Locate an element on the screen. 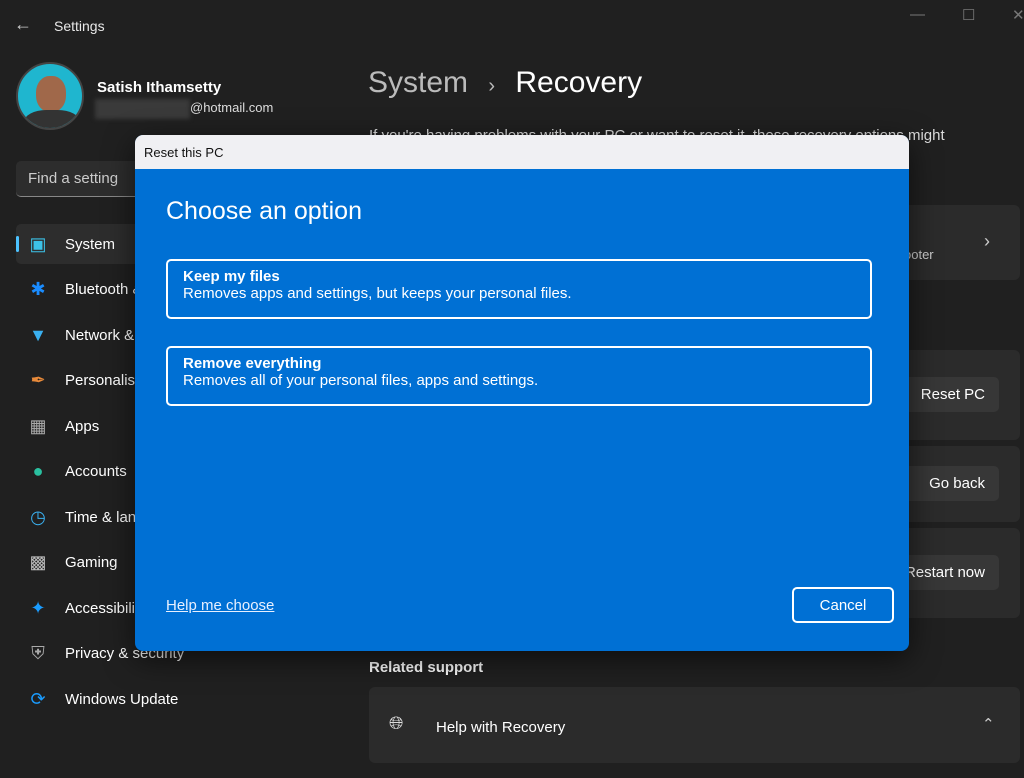 The image size is (1024, 778). apps-icon: ▦ is located at coordinates (38, 425).